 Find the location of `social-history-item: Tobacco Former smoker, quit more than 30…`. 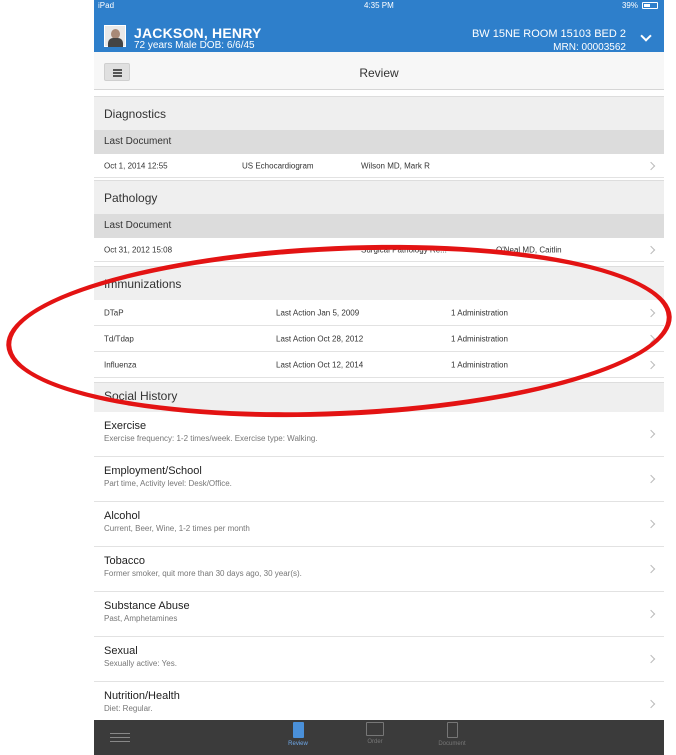

social-history-item: Tobacco Former smoker, quit more than 30… is located at coordinates (379, 569).